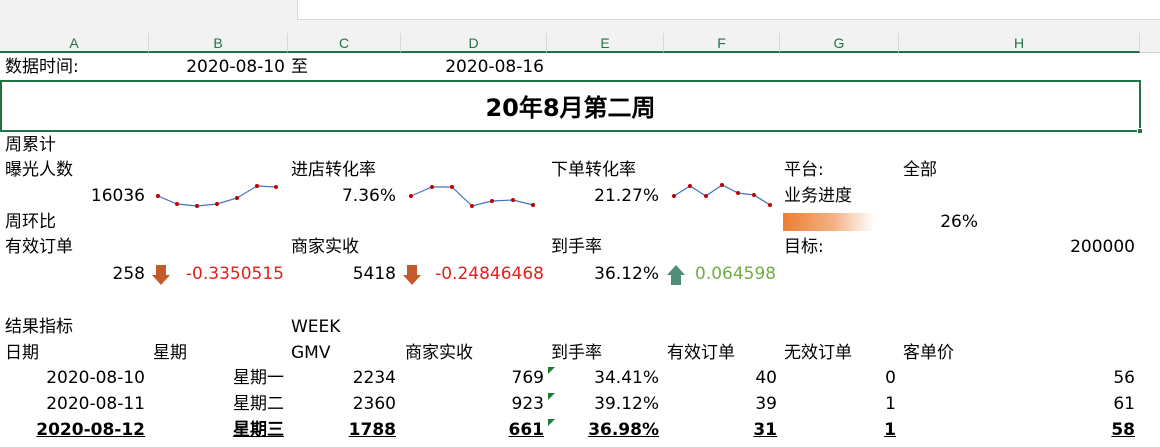  Describe the element at coordinates (473, 67) in the screenshot. I see `end-date-cell: 2020-08-16` at that location.